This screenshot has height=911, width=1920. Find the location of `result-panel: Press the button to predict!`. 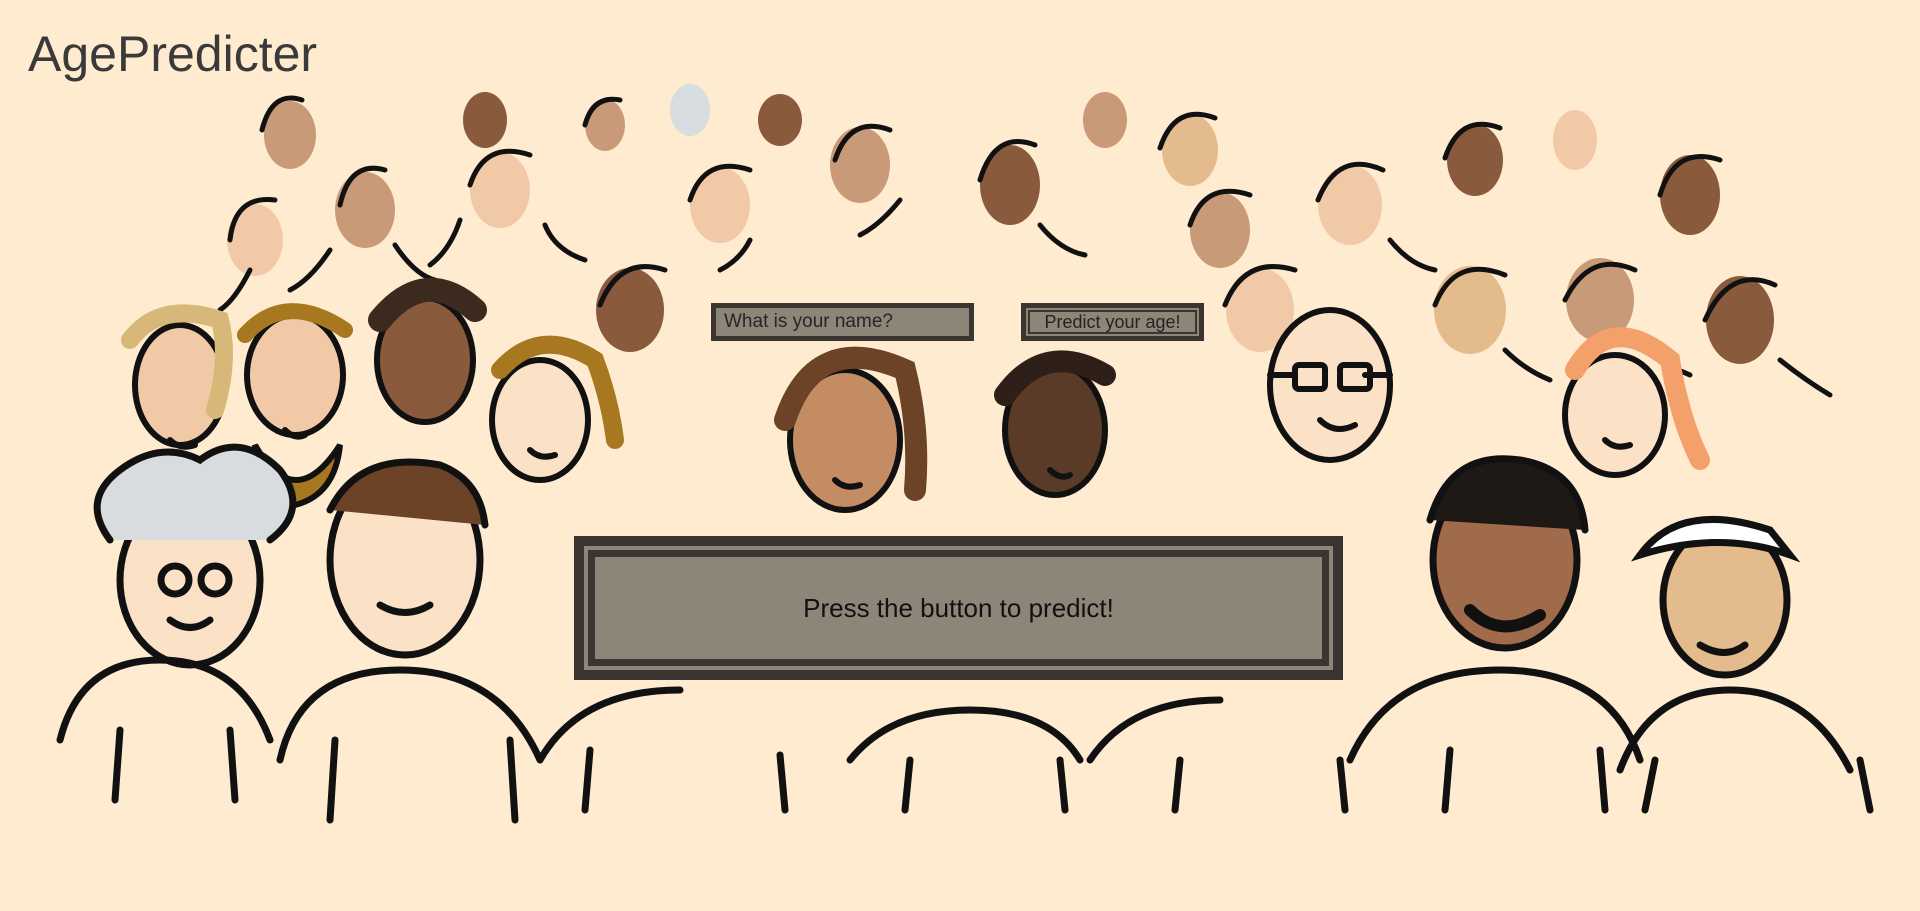

result-panel: Press the button to predict! is located at coordinates (958, 608).